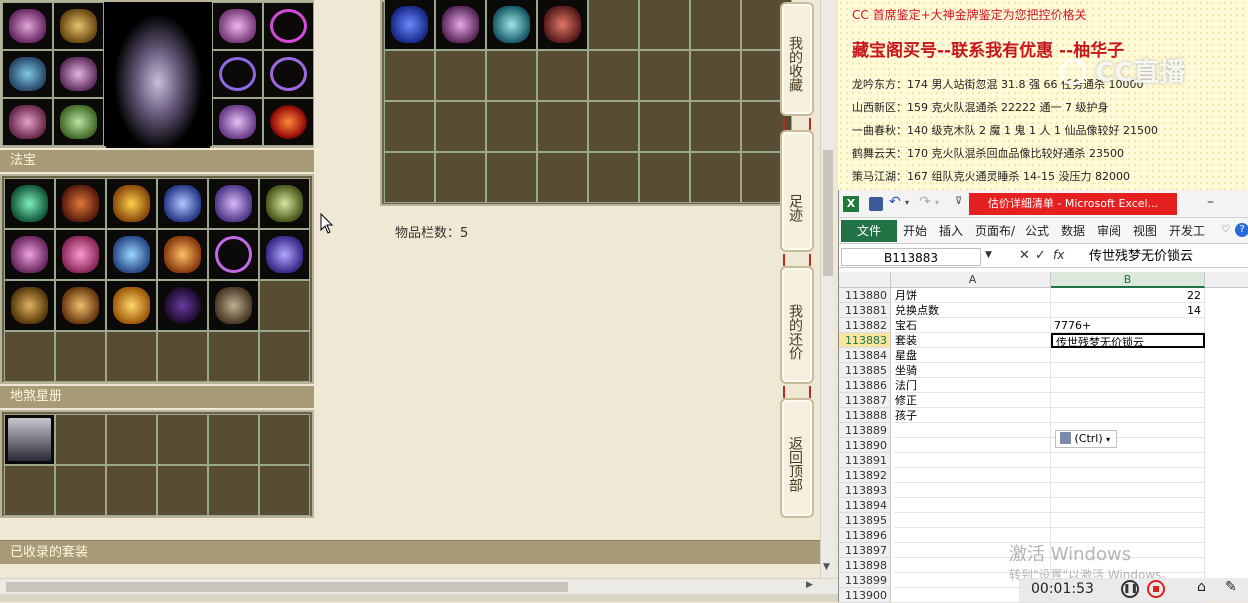 The width and height of the screenshot is (1248, 603). What do you see at coordinates (865, 355) in the screenshot?
I see `row-number: 113884` at bounding box center [865, 355].